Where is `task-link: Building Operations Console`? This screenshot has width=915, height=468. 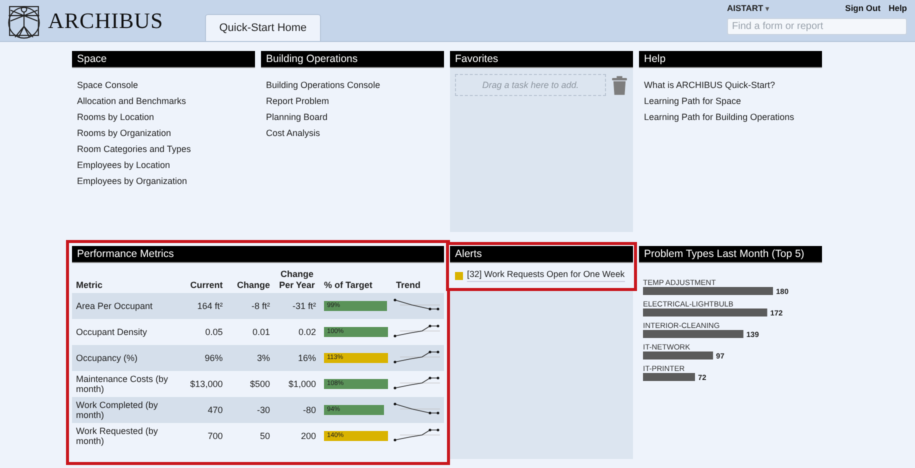 task-link: Building Operations Console is located at coordinates (352, 85).